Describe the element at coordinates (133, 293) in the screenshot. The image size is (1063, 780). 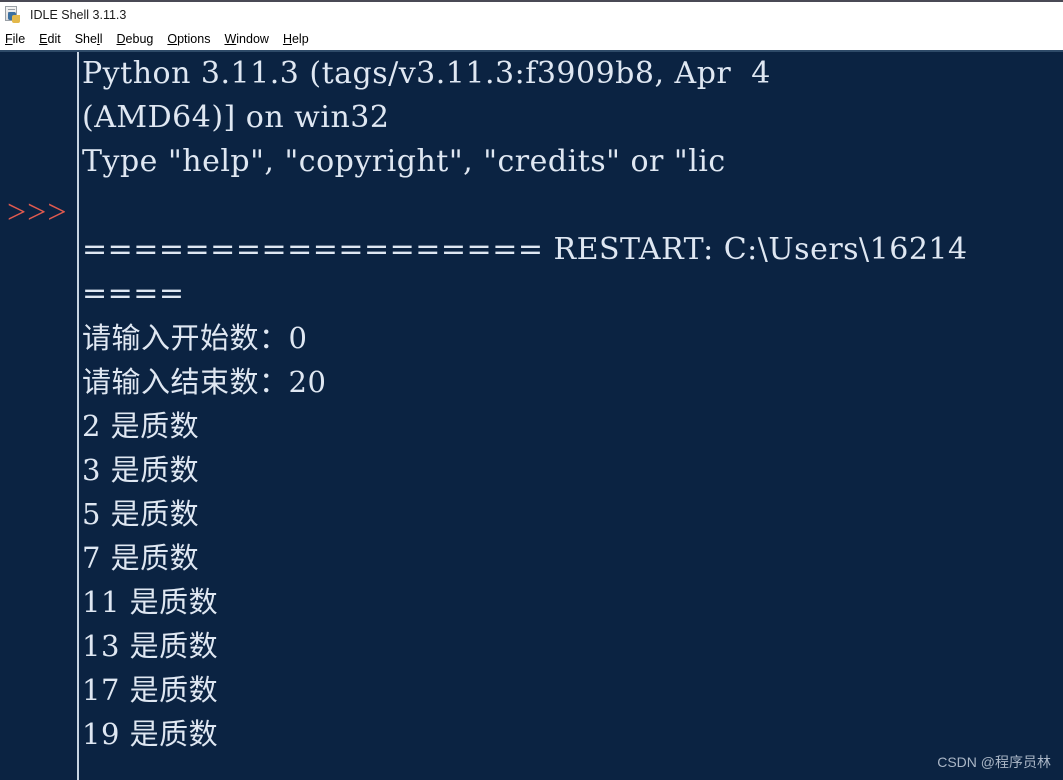
I see `shell-line: ====` at that location.